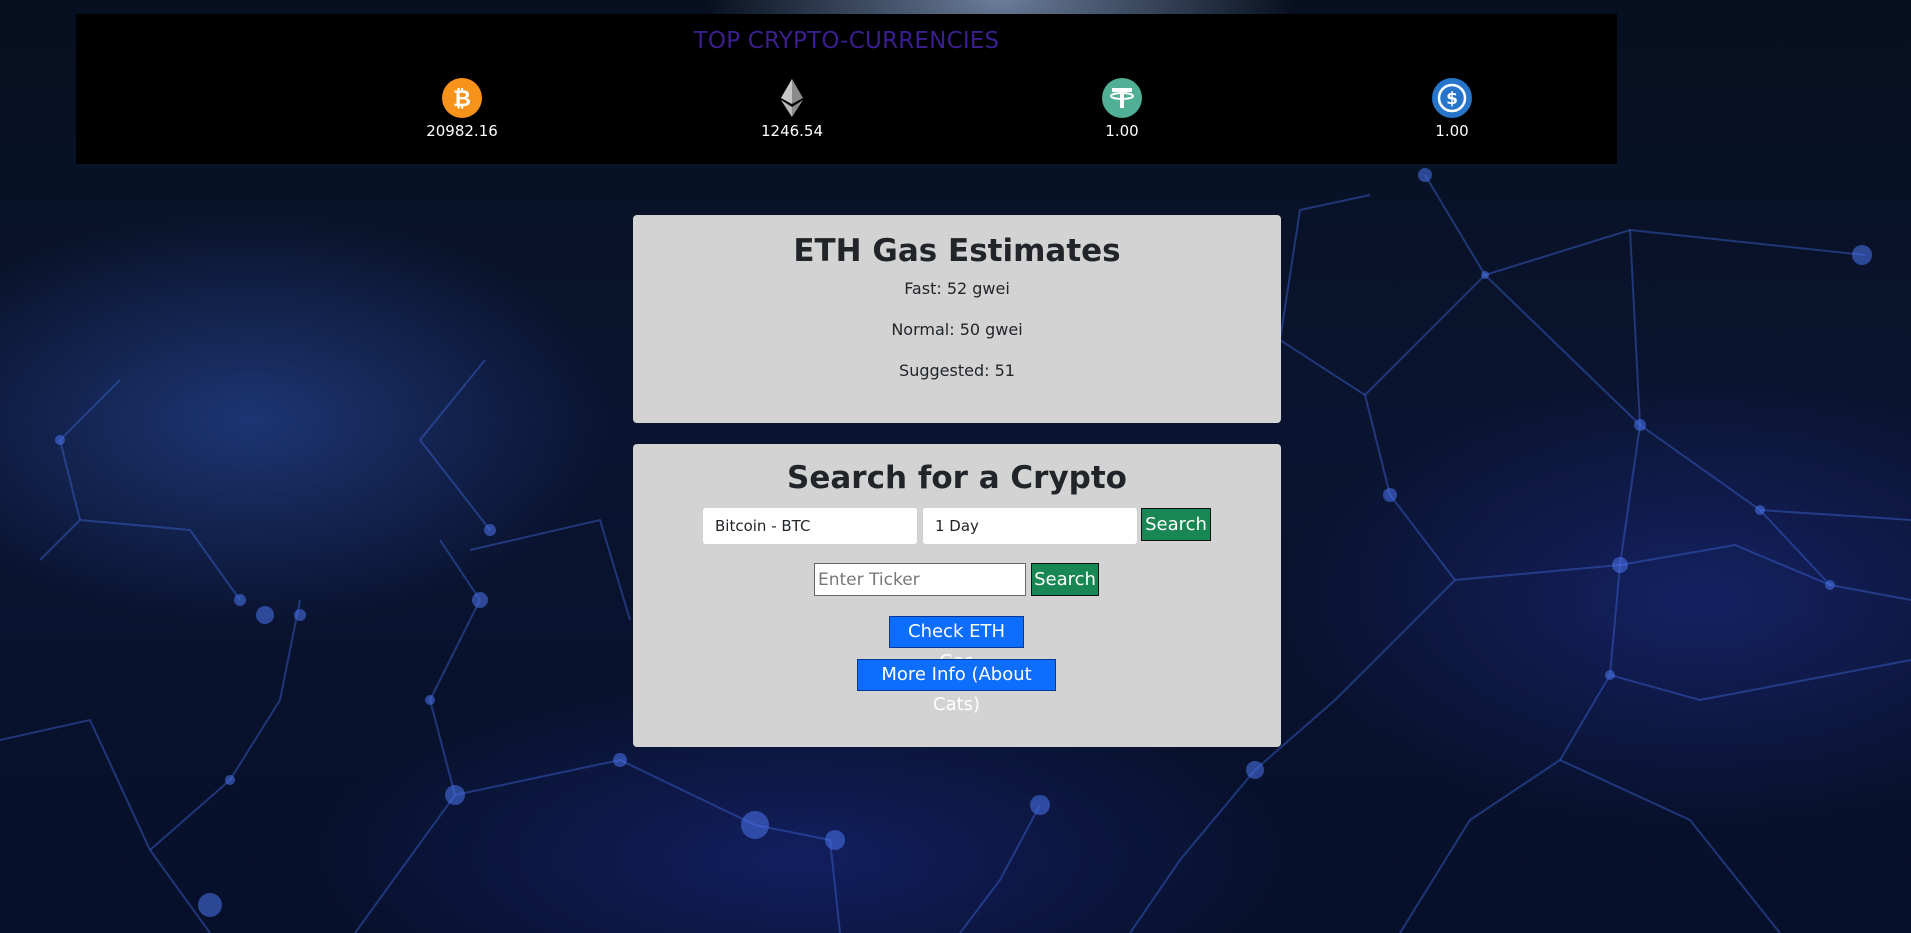 This screenshot has width=1911, height=933. Describe the element at coordinates (957, 329) in the screenshot. I see `gas-normal-estimate: Normal: 50 gwei` at that location.